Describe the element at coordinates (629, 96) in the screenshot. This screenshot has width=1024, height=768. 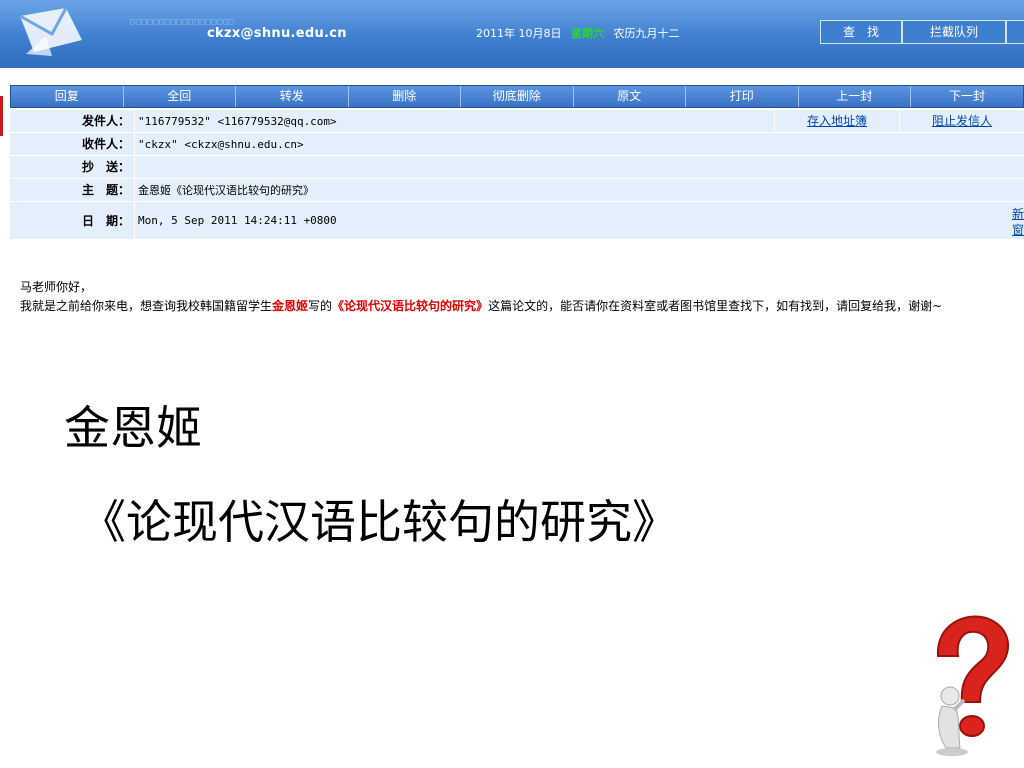
I see `view-source-button: 原文` at that location.